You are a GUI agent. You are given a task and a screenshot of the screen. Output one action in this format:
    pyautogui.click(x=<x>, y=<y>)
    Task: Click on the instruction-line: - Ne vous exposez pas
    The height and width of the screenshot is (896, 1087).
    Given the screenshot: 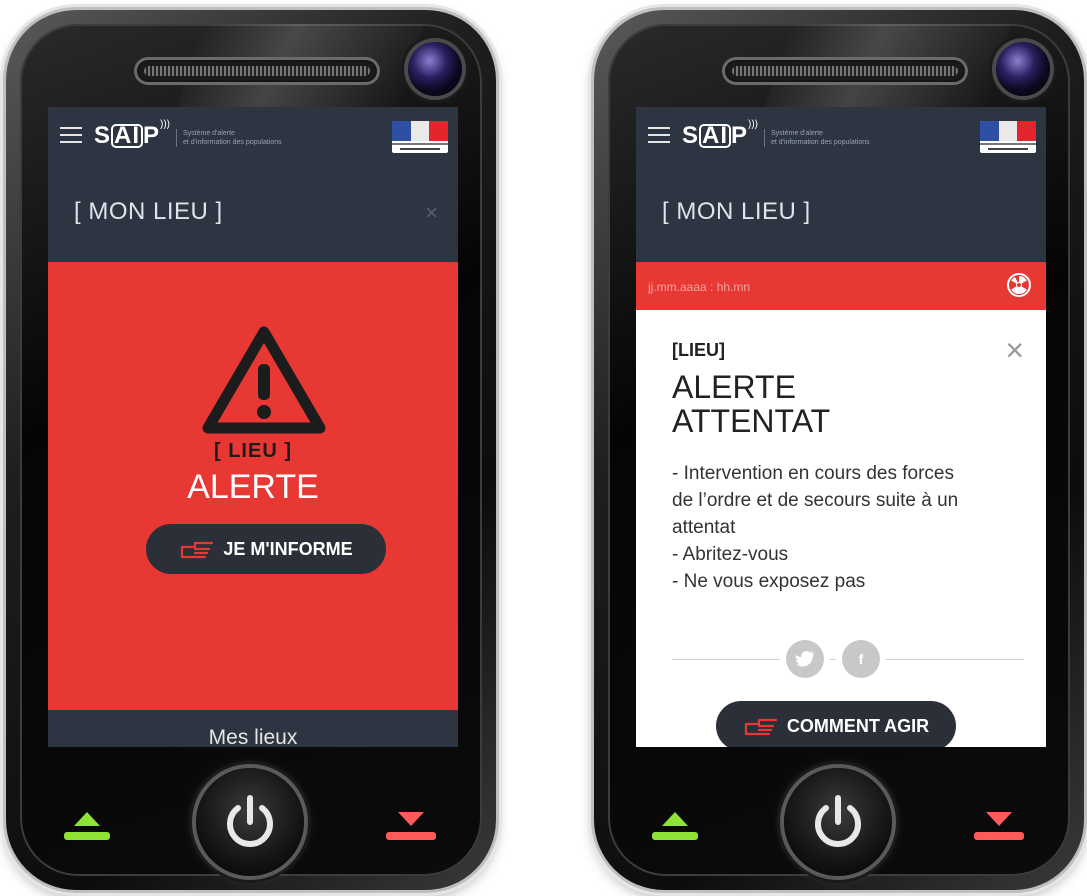 What is the action you would take?
    pyautogui.click(x=769, y=581)
    